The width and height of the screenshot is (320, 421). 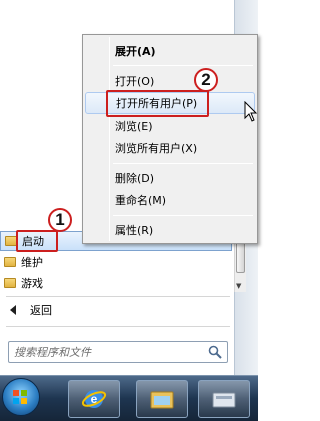 What do you see at coordinates (41, 310) in the screenshot?
I see `back-label: 返回` at bounding box center [41, 310].